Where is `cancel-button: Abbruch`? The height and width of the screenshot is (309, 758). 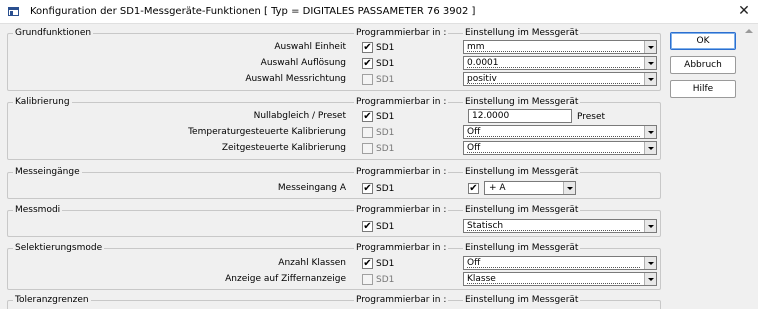
cancel-button: Abbruch is located at coordinates (703, 65).